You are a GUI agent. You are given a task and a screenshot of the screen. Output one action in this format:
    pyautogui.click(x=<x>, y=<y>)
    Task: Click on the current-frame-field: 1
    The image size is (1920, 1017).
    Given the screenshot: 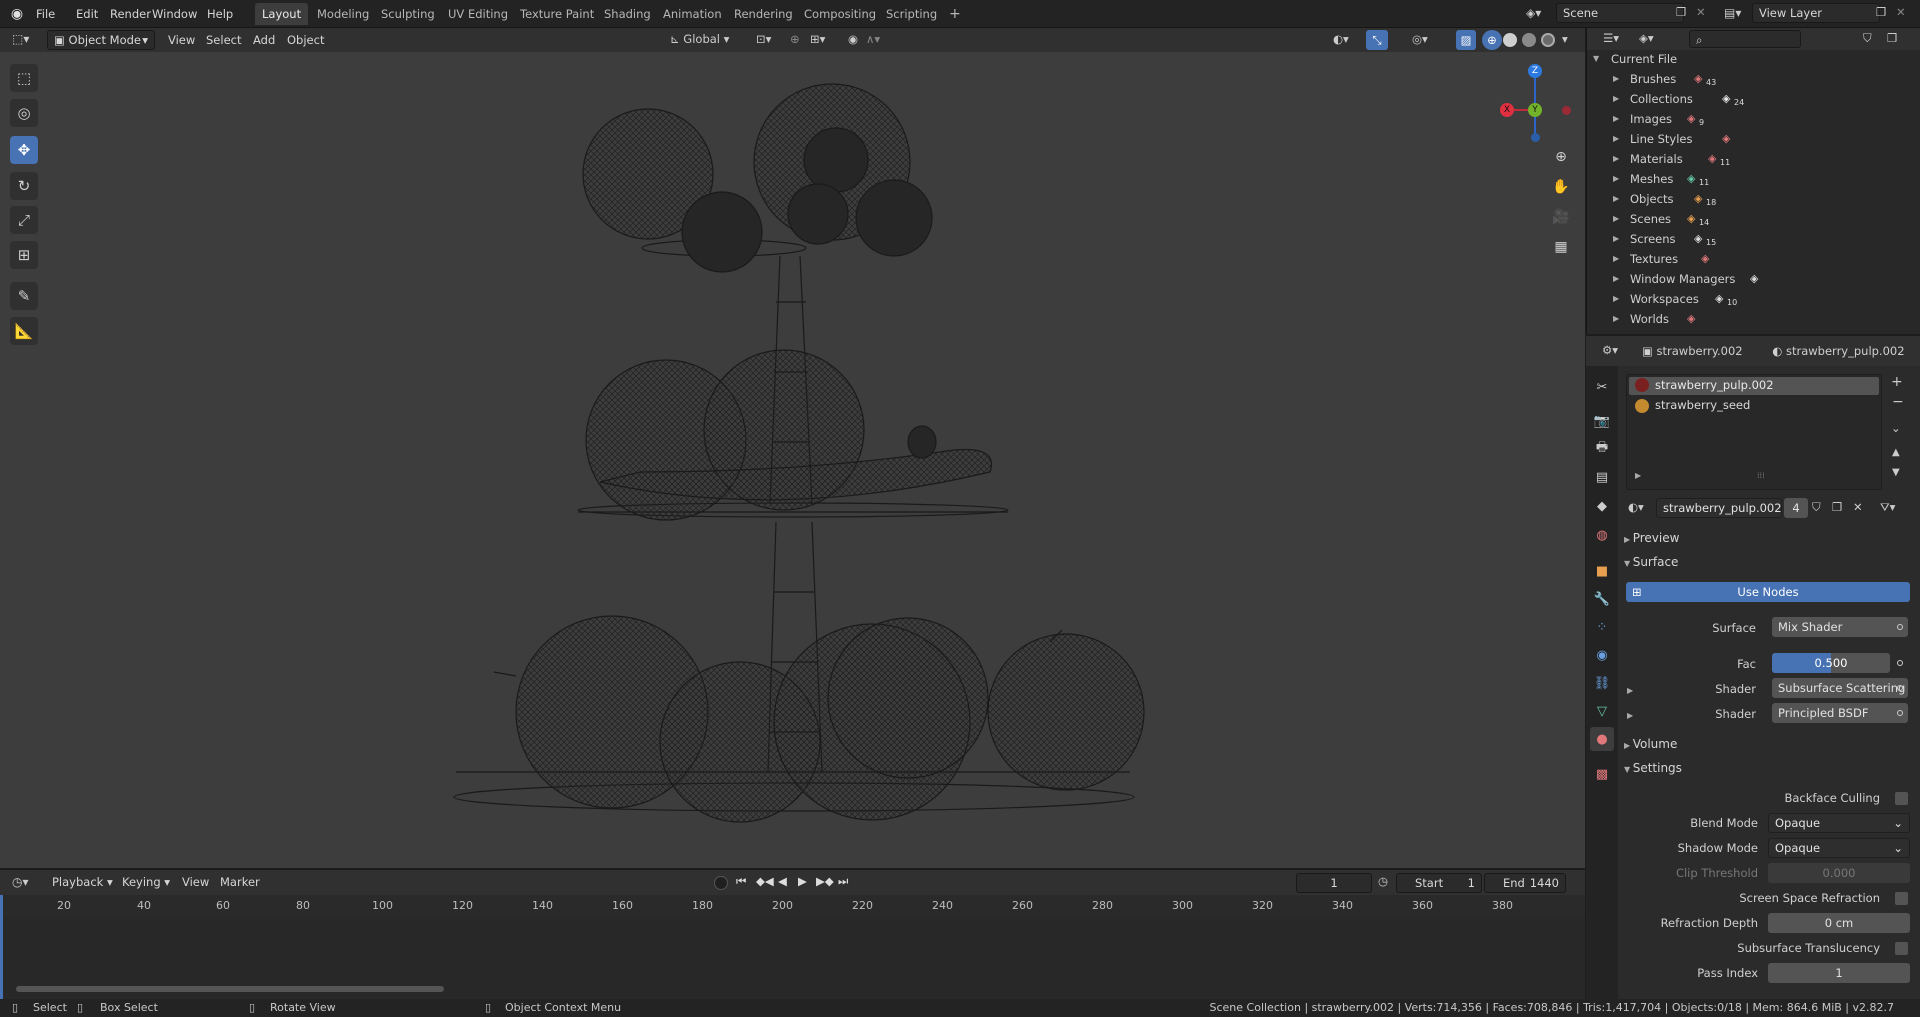 What is the action you would take?
    pyautogui.click(x=1334, y=883)
    